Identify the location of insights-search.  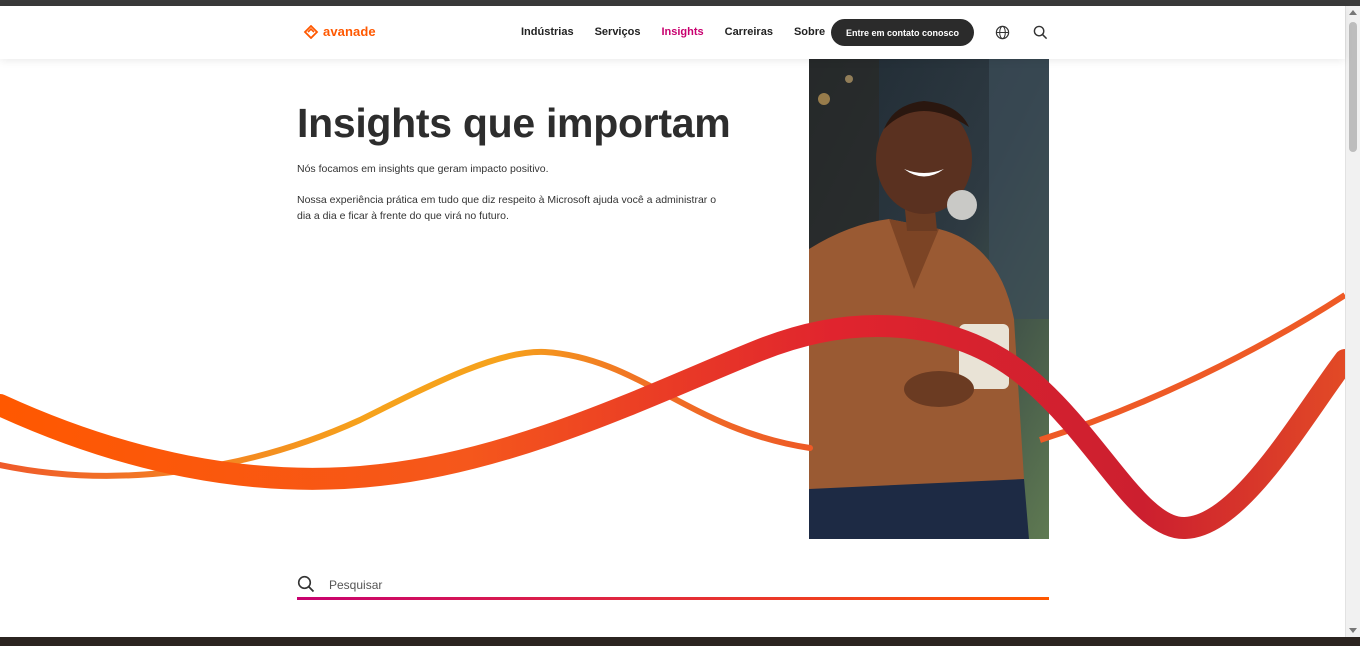
(673, 586).